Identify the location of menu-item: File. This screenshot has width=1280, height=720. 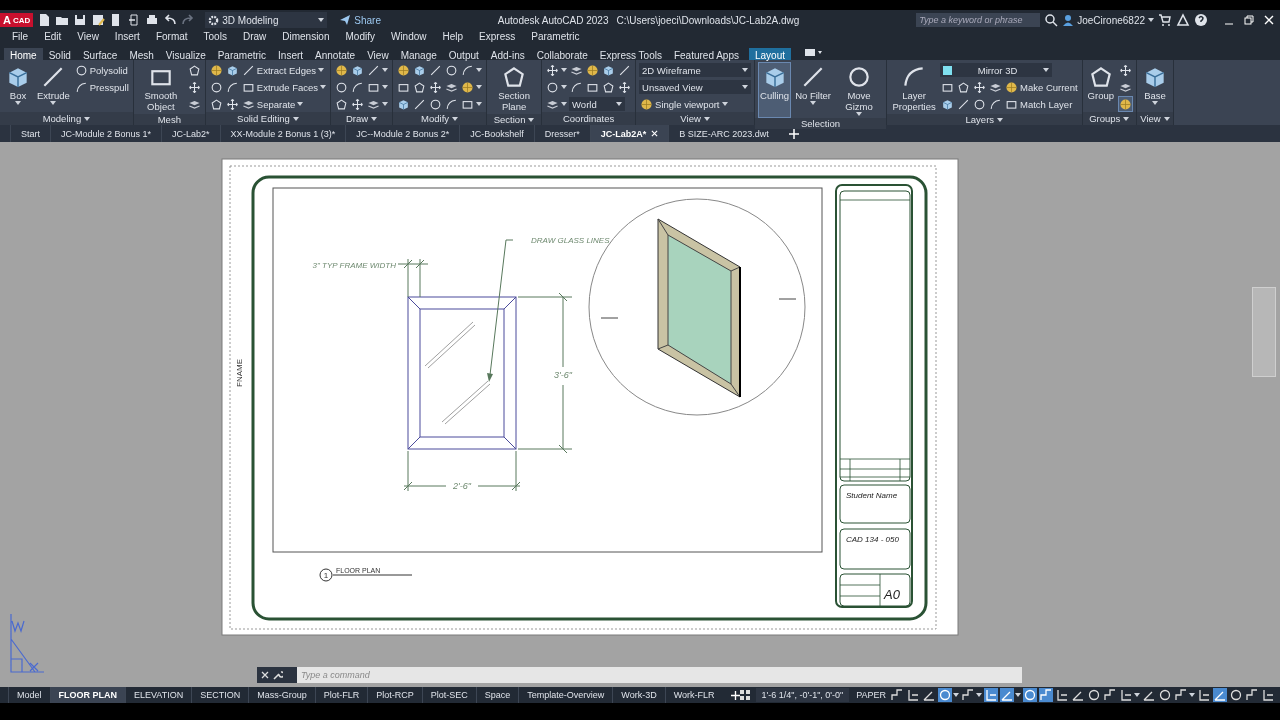
(20, 36).